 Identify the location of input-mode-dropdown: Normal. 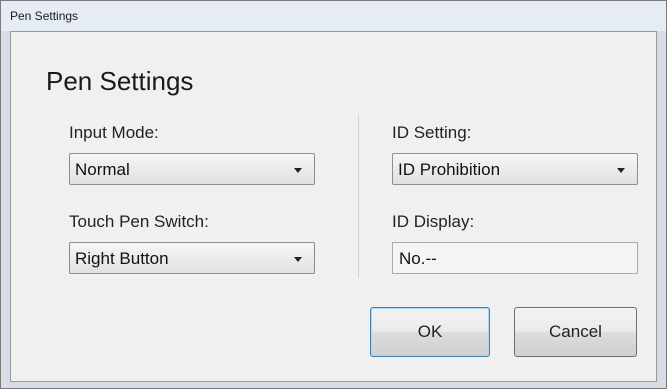
(192, 169).